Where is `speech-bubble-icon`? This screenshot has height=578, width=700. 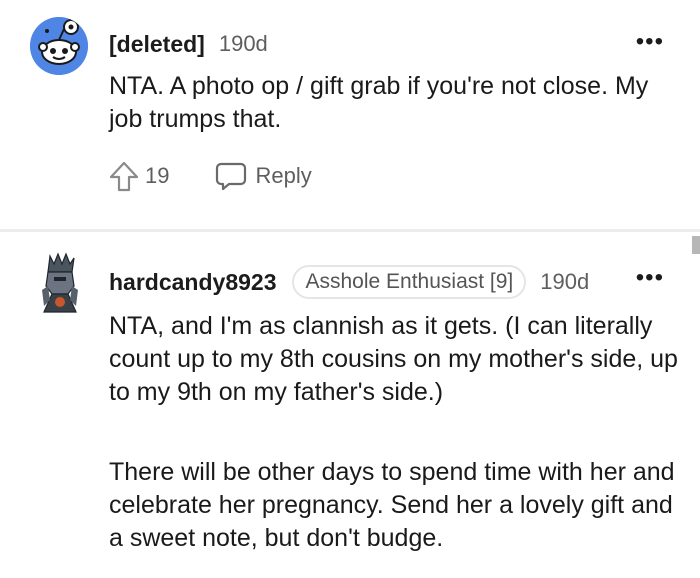
speech-bubble-icon is located at coordinates (231, 176).